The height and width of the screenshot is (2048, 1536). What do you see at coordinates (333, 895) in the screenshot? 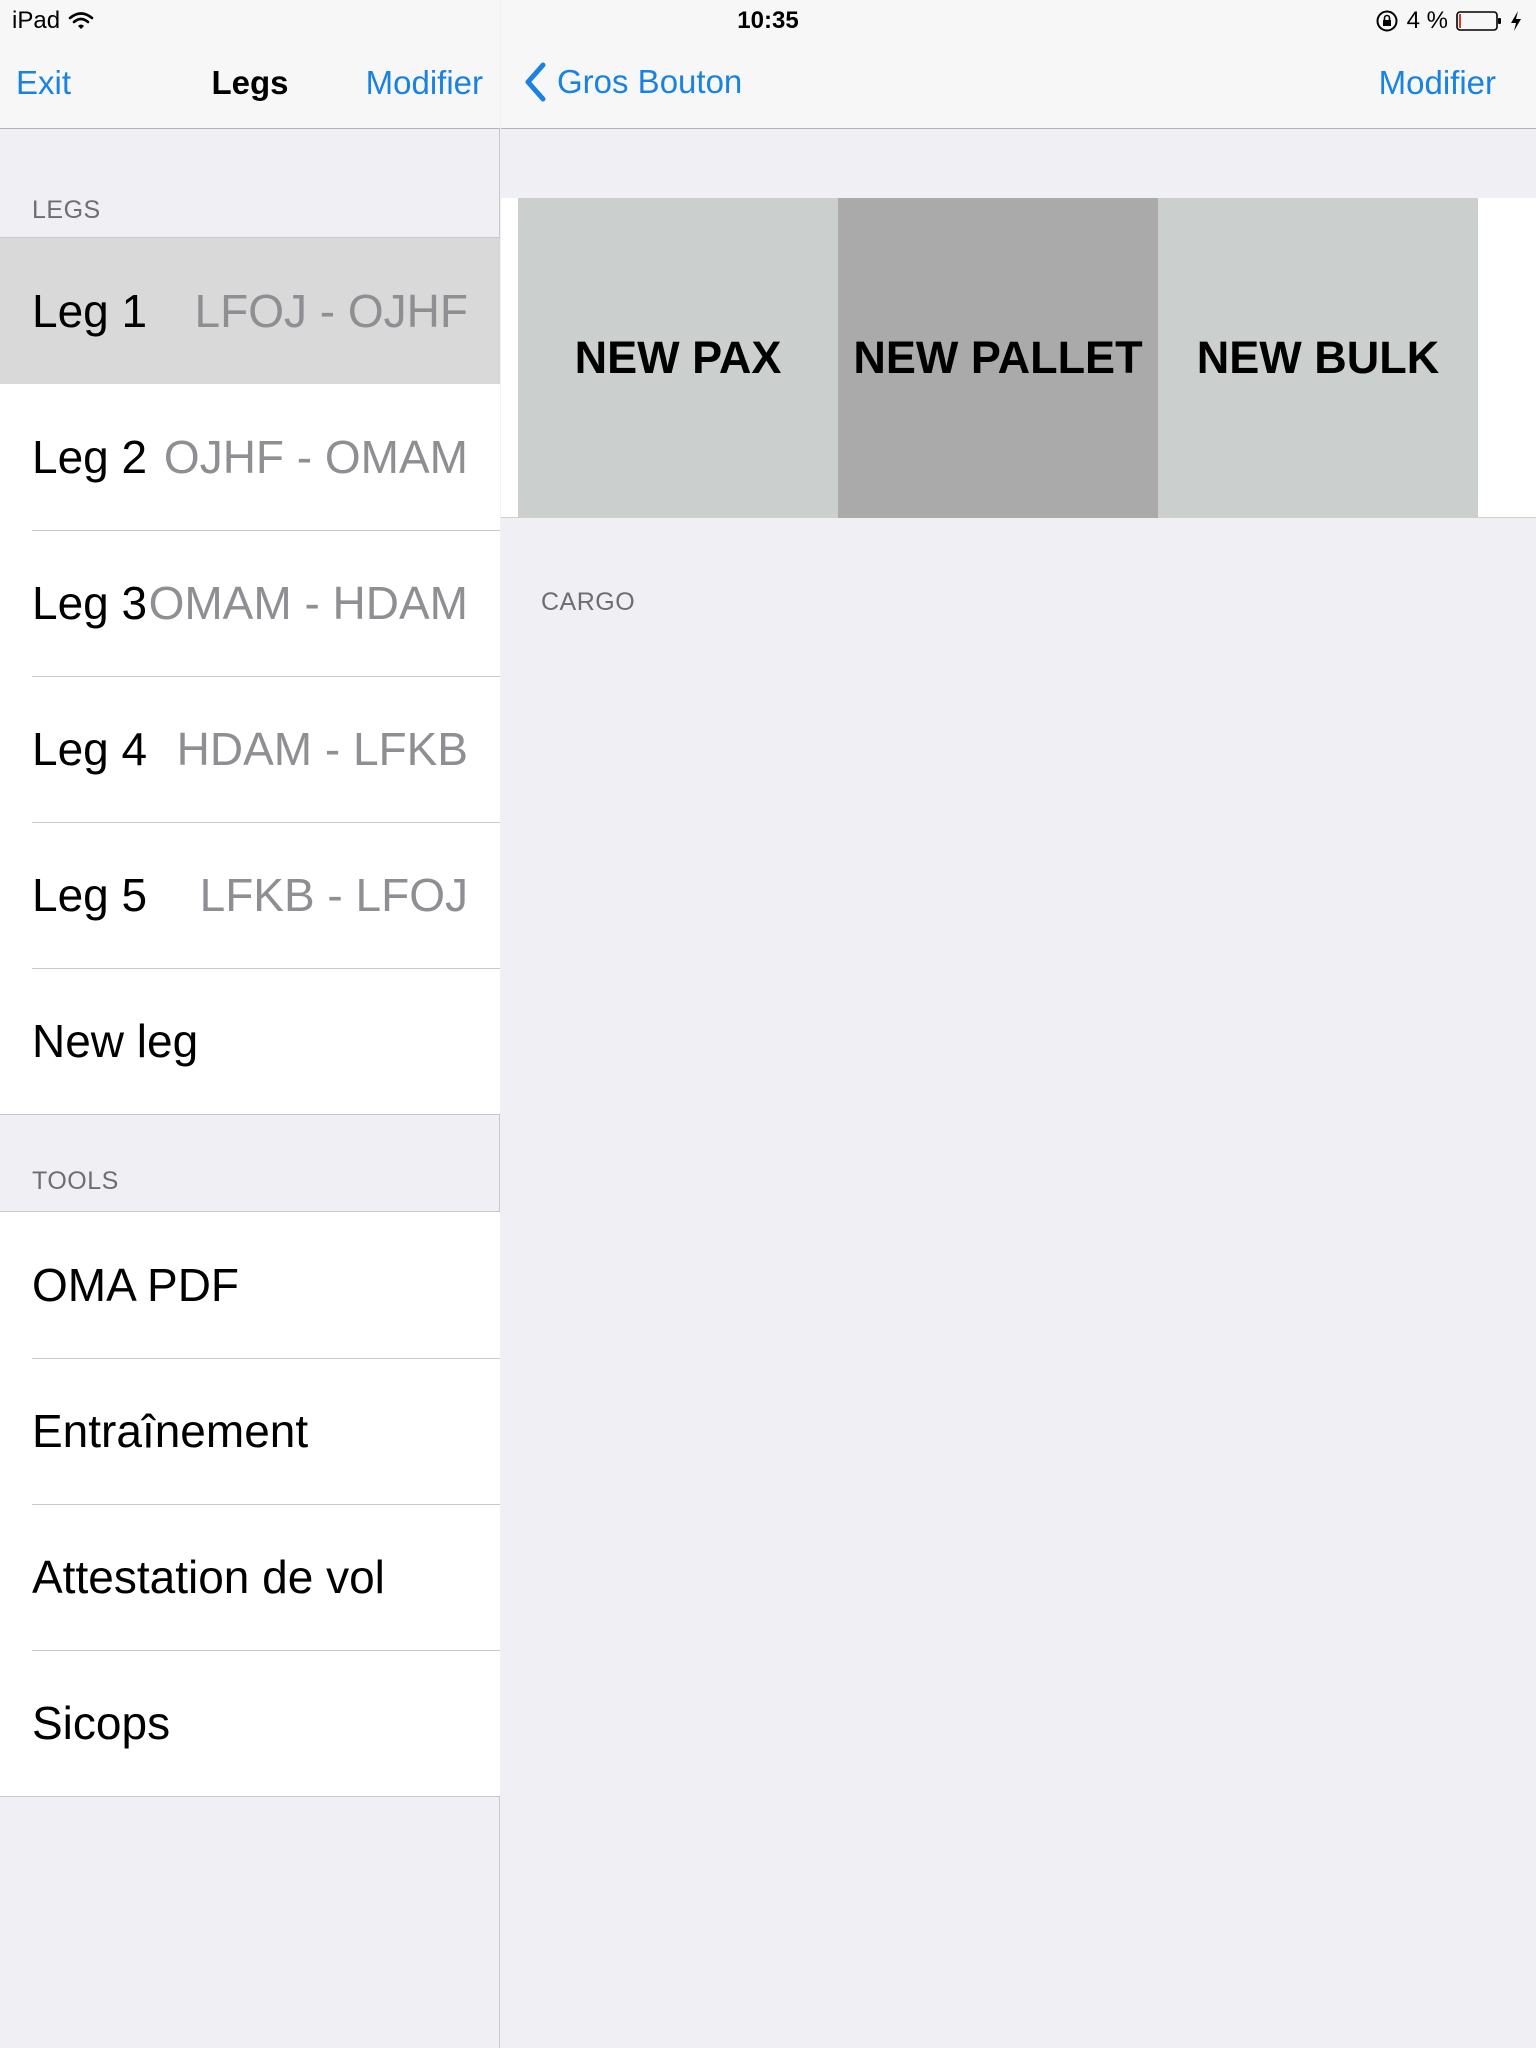
I see `leg-route: LFKB - LFOJ` at bounding box center [333, 895].